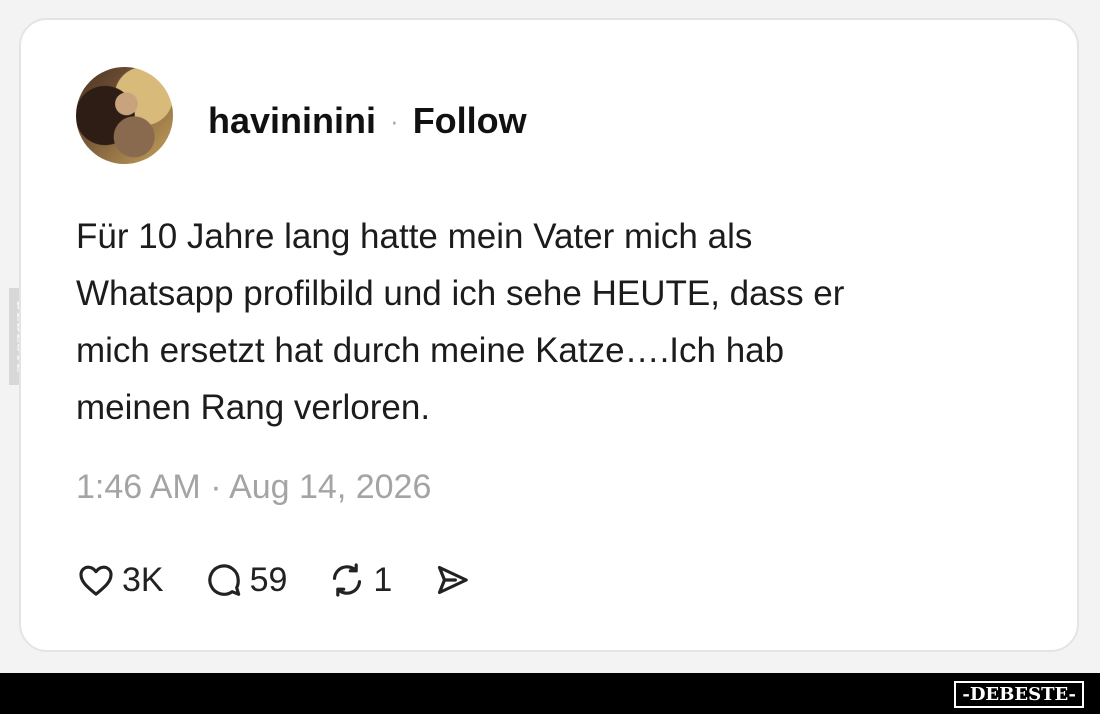  Describe the element at coordinates (292, 121) in the screenshot. I see `username: havininini` at that location.